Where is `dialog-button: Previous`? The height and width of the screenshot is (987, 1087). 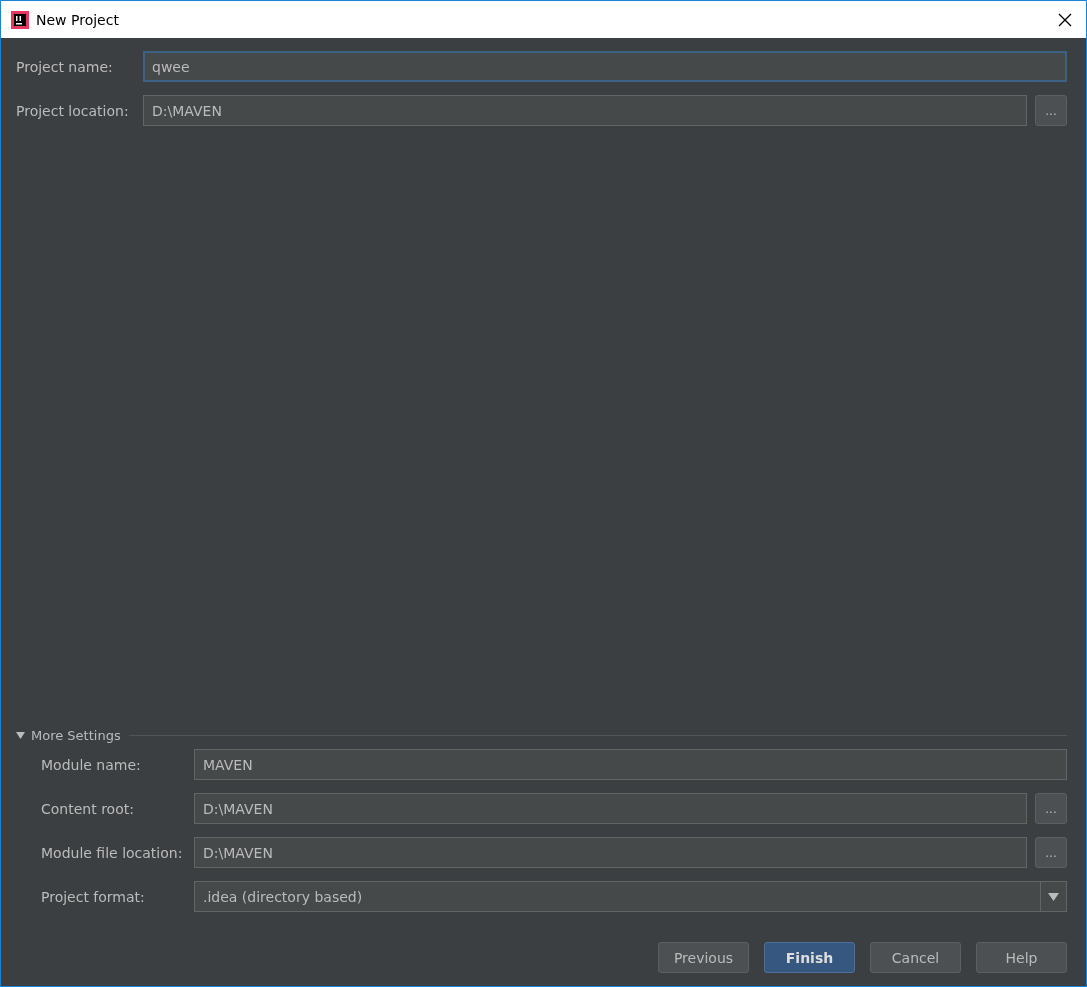 dialog-button: Previous is located at coordinates (703, 957).